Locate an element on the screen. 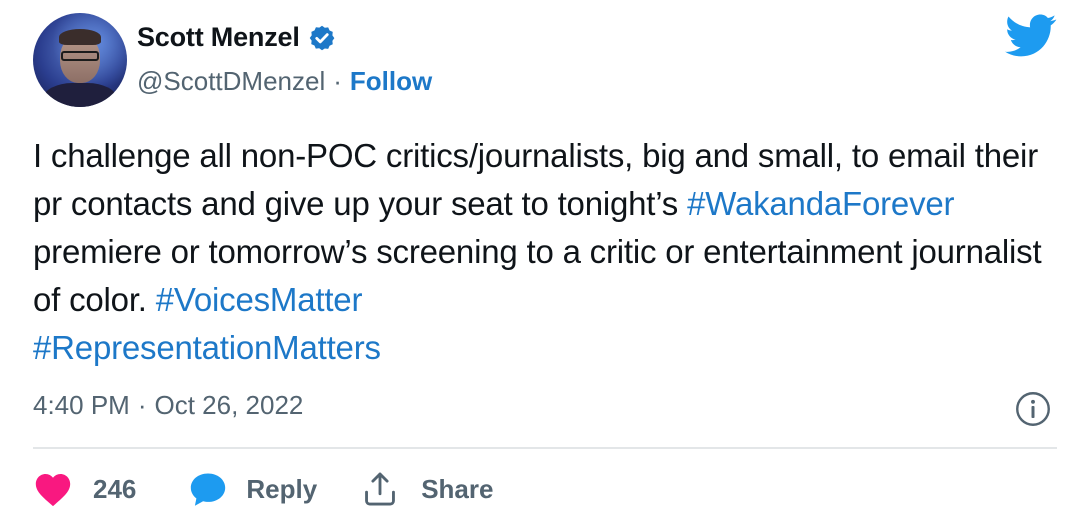 The image size is (1080, 523). author-name-row: Scott Menzel is located at coordinates (236, 37).